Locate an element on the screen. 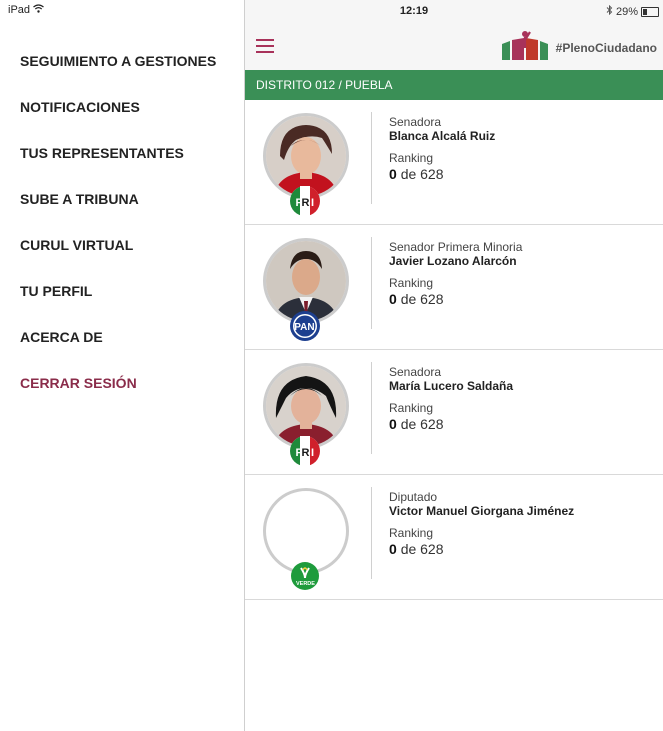 The image size is (663, 731). pleno-ciudadano-logo is located at coordinates (525, 47).